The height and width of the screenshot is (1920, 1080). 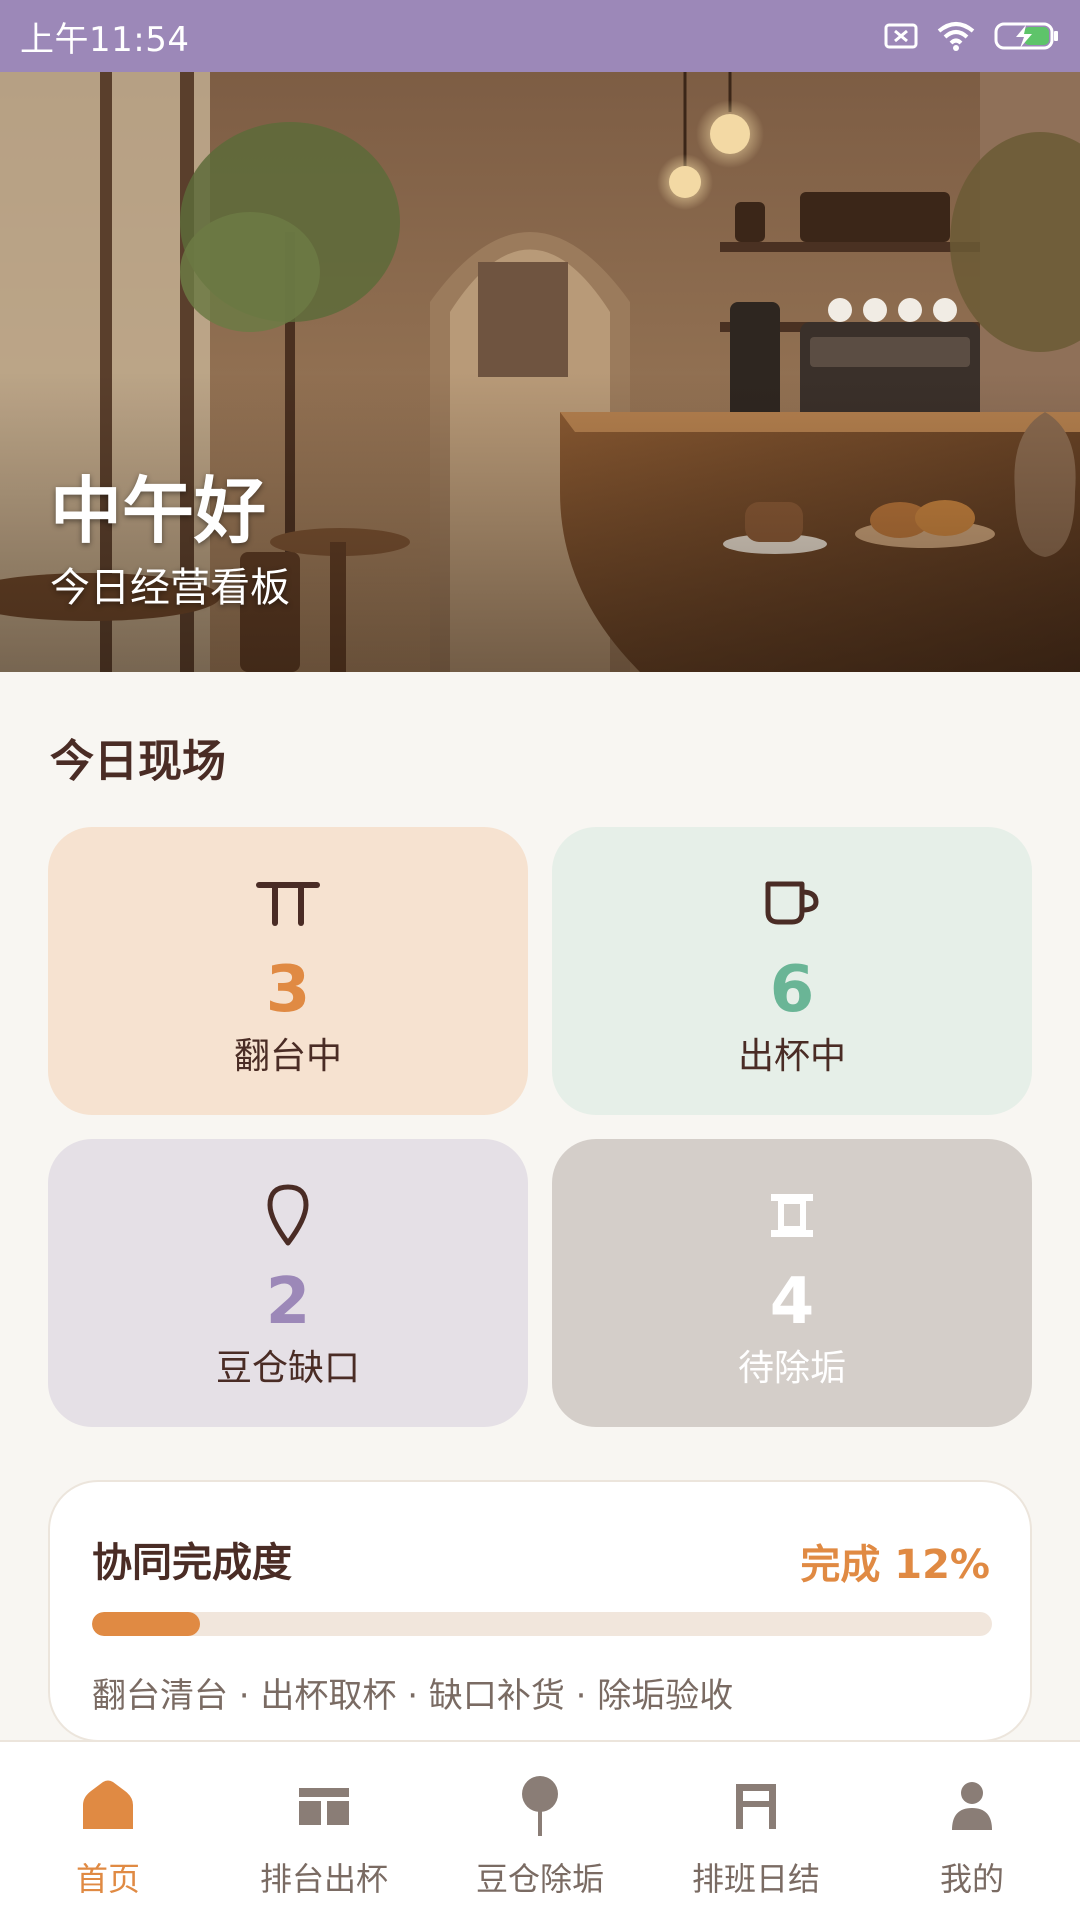 What do you see at coordinates (956, 36) in the screenshot?
I see `wifi-icon` at bounding box center [956, 36].